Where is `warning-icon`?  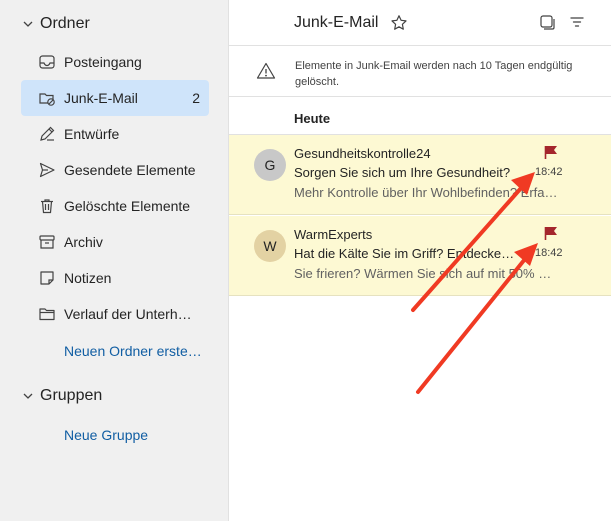 warning-icon is located at coordinates (266, 70).